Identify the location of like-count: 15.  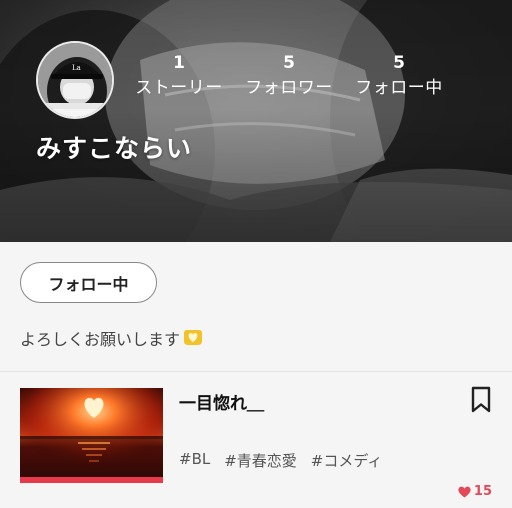
(475, 491).